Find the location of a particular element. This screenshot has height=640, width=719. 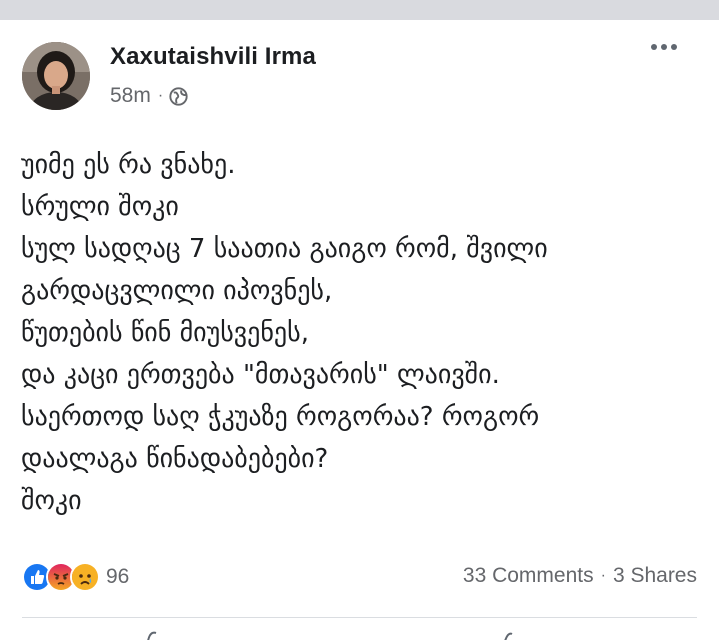

sad-reaction-icon is located at coordinates (85, 577).